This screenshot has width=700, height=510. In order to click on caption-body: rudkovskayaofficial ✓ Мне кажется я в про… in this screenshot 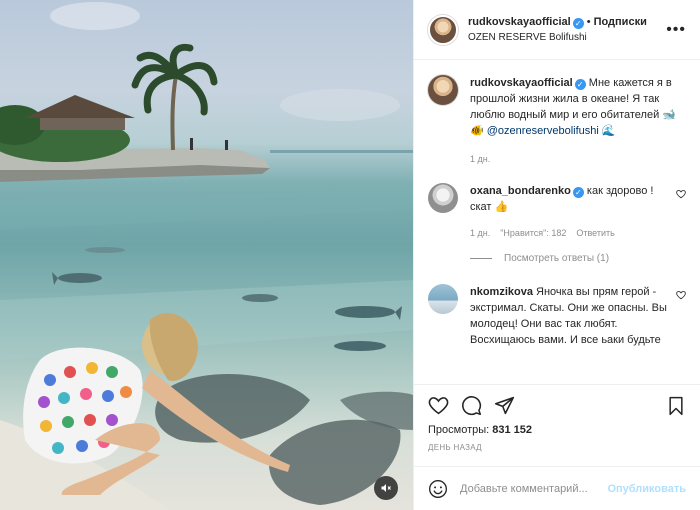, I will do `click(578, 121)`.